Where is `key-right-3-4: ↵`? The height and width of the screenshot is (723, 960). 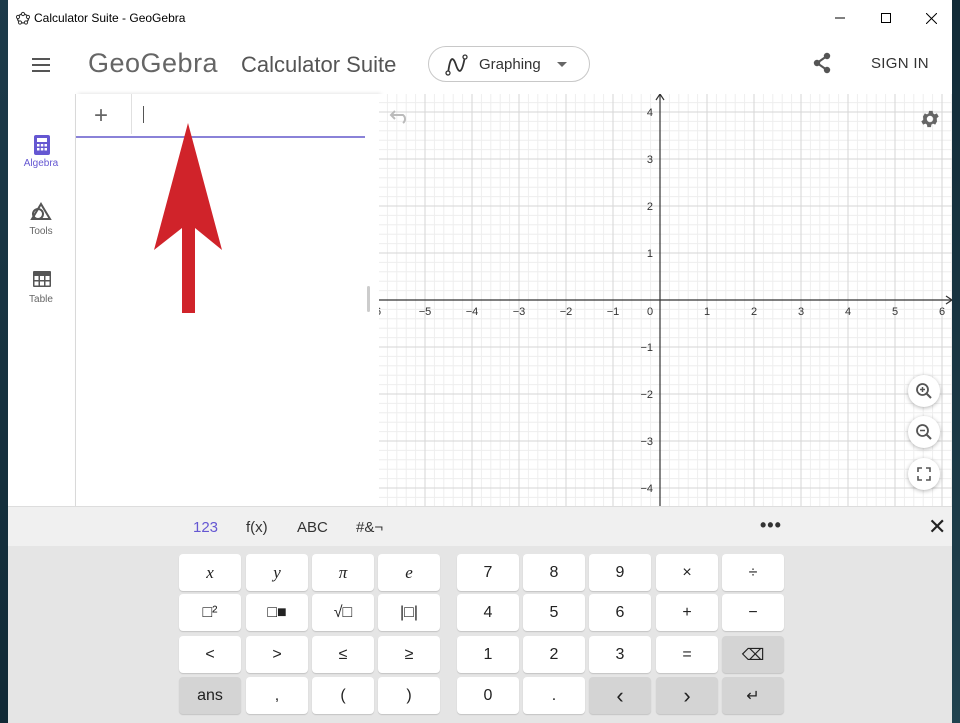
key-right-3-4: ↵ is located at coordinates (753, 695).